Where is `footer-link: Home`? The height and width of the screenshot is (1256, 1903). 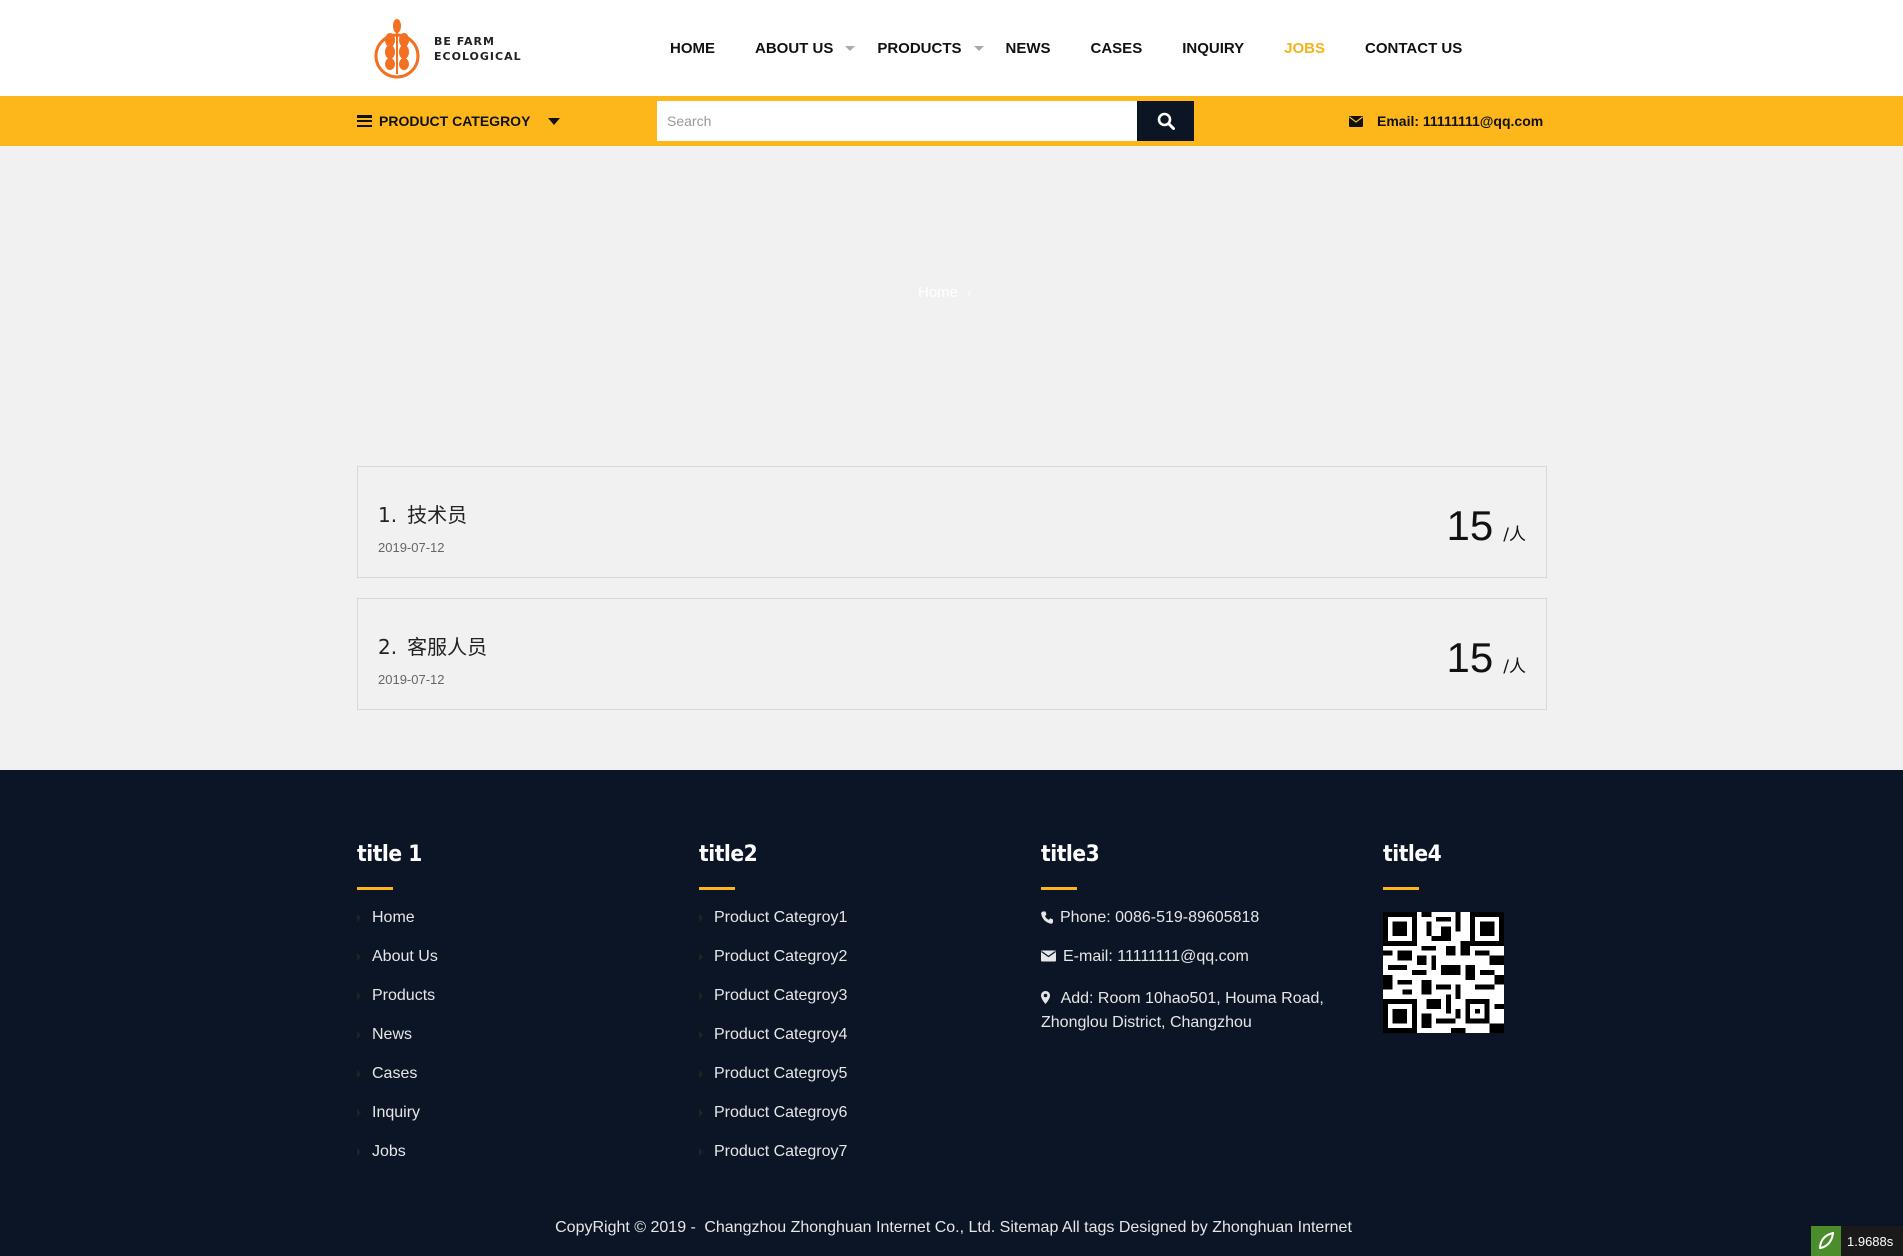
footer-link: Home is located at coordinates (393, 918).